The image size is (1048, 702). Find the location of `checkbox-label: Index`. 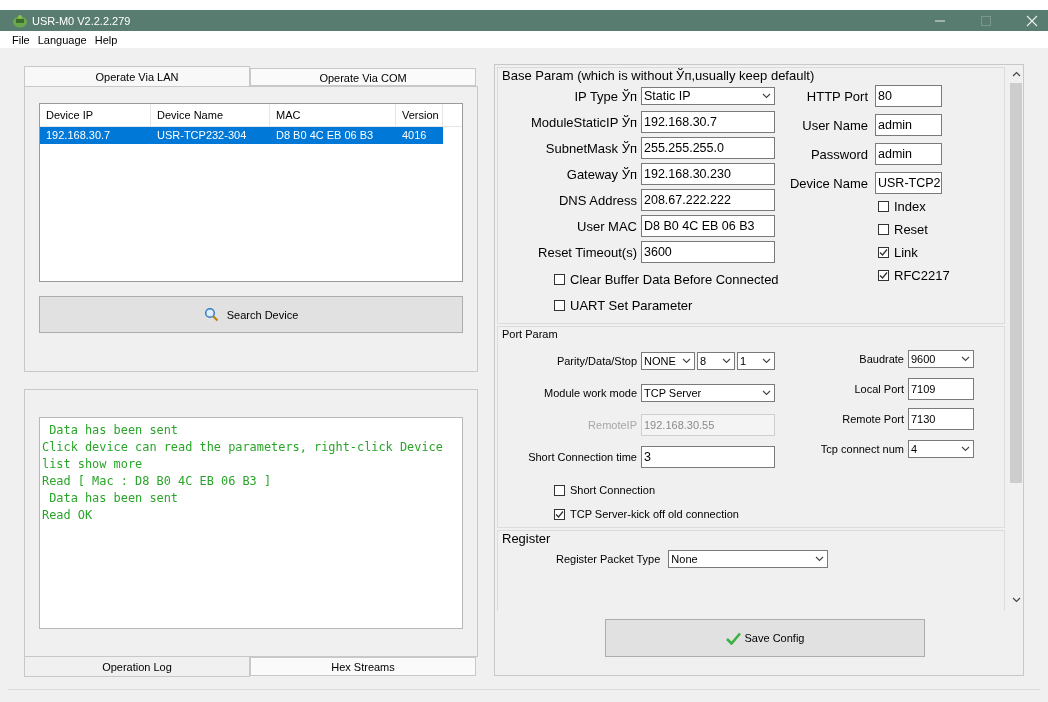

checkbox-label: Index is located at coordinates (910, 206).